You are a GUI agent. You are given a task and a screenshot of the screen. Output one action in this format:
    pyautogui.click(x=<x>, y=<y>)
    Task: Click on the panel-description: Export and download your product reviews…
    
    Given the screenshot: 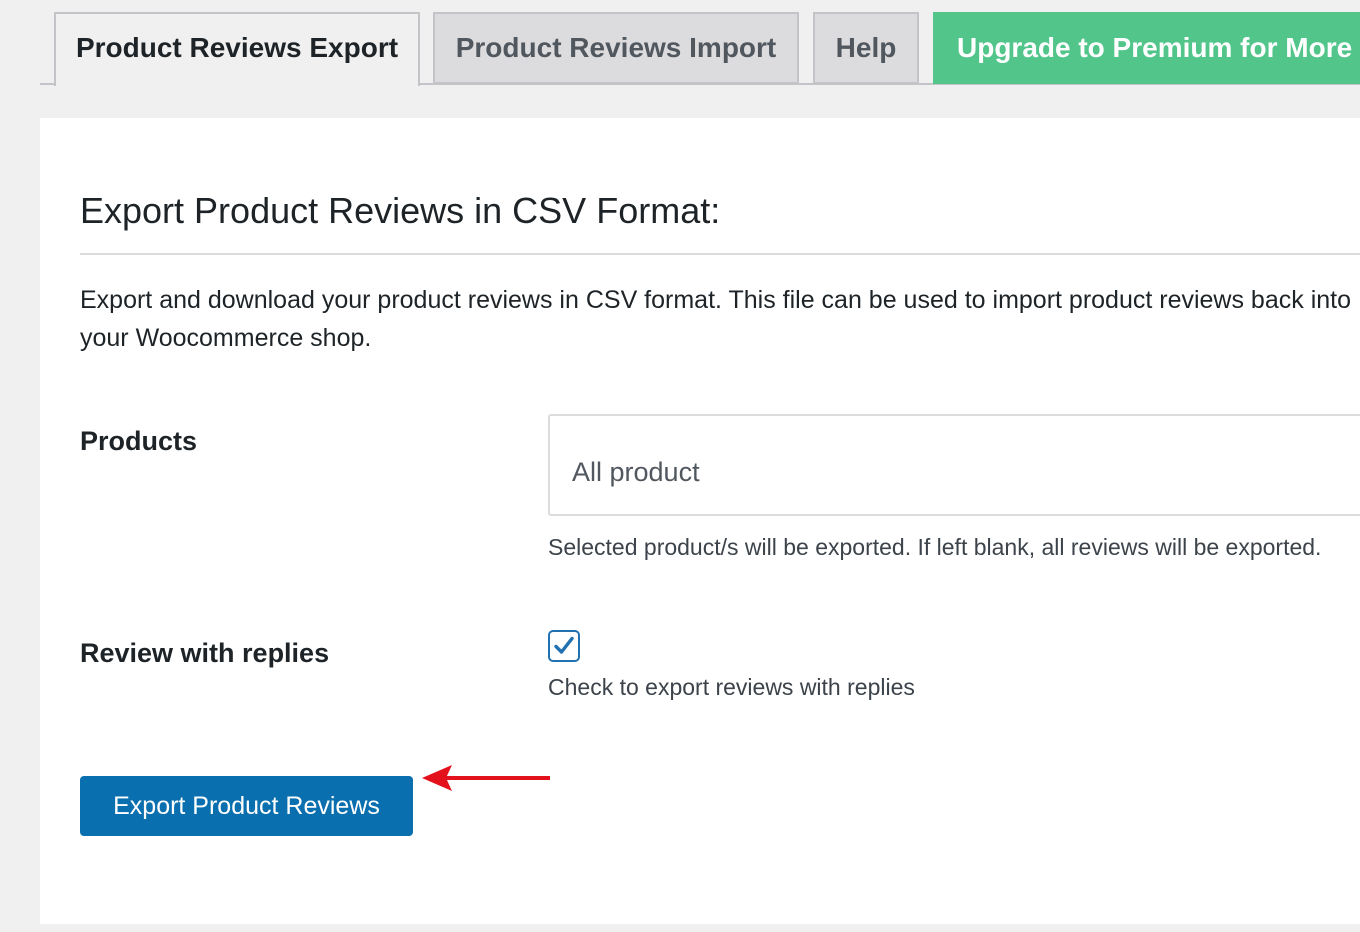 What is the action you would take?
    pyautogui.click(x=715, y=319)
    